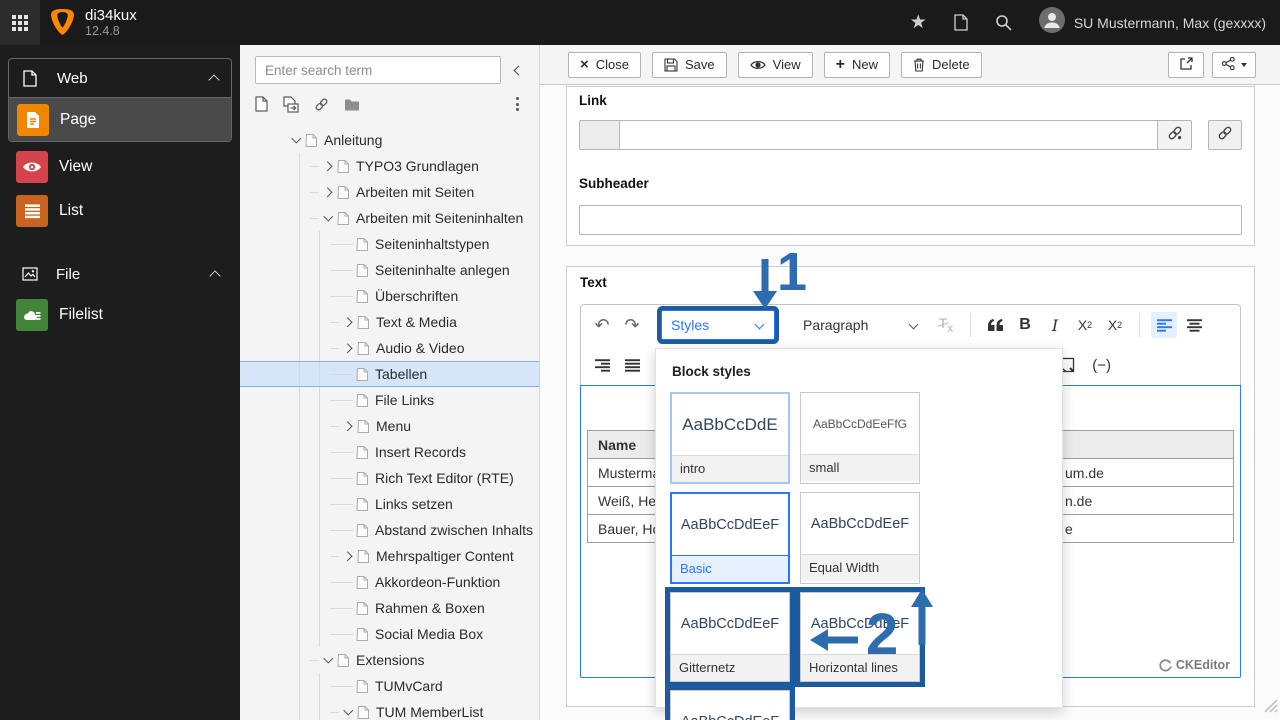 This screenshot has height=720, width=1280. Describe the element at coordinates (517, 70) in the screenshot. I see `collapse-tree-button` at that location.